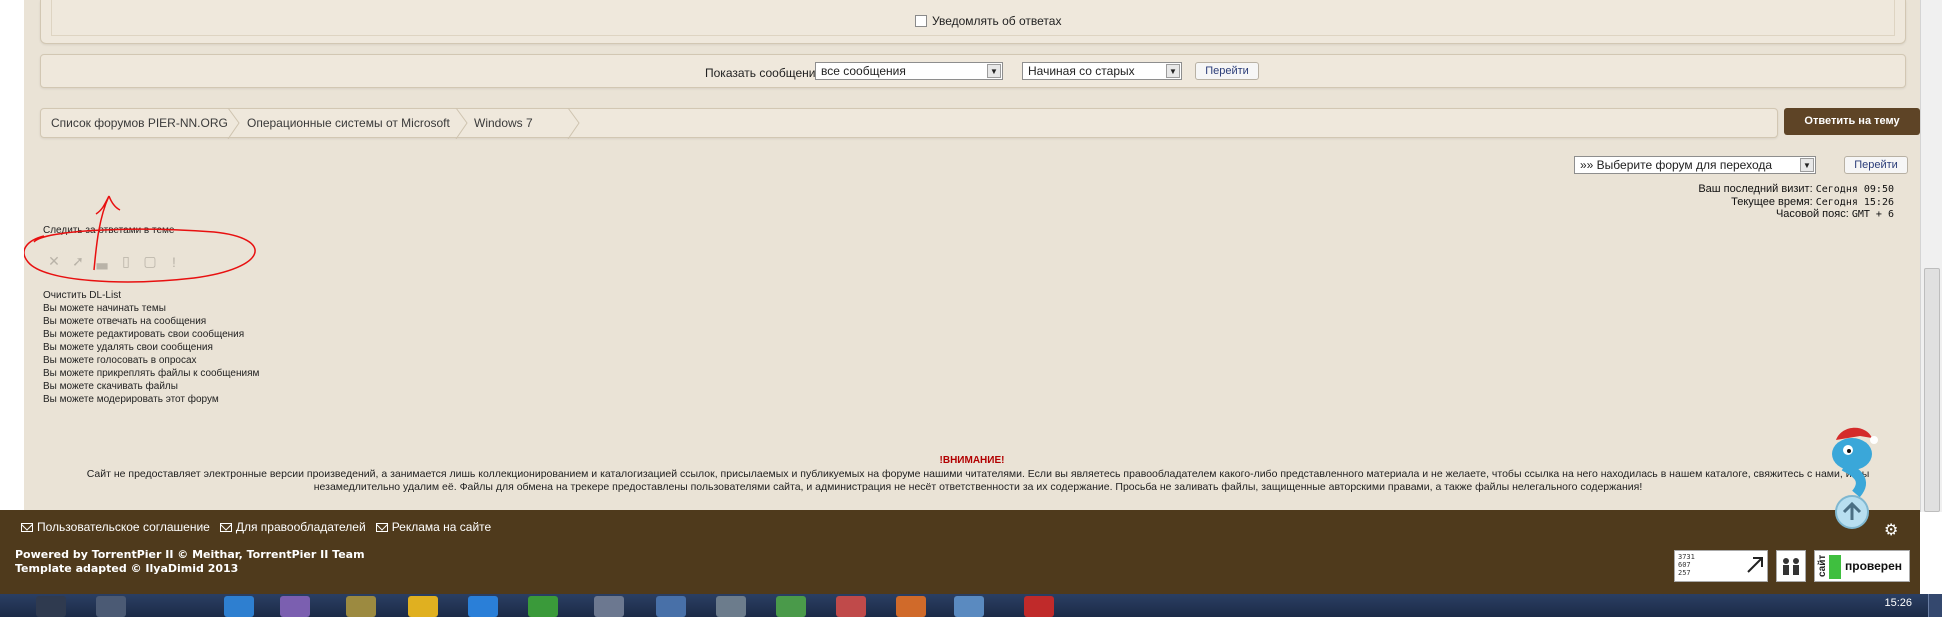 This screenshot has height=617, width=1942. I want to click on permission-item: Вы можете редактировать свои сообщения, so click(144, 334).